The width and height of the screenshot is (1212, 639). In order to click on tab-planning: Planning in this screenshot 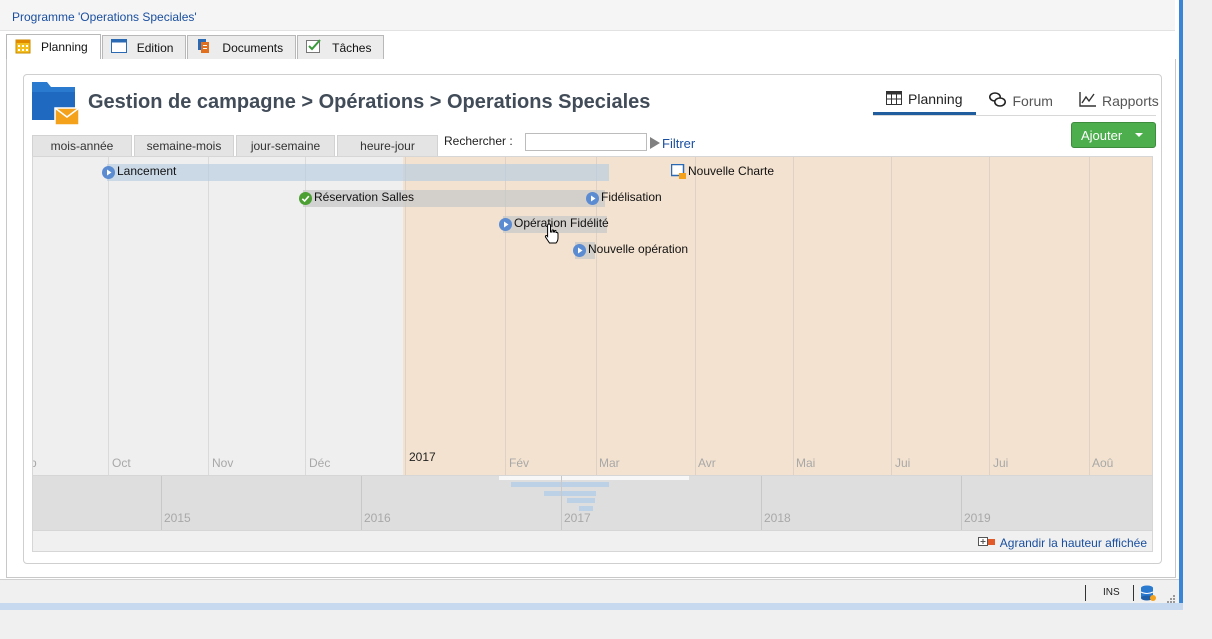, I will do `click(53, 46)`.